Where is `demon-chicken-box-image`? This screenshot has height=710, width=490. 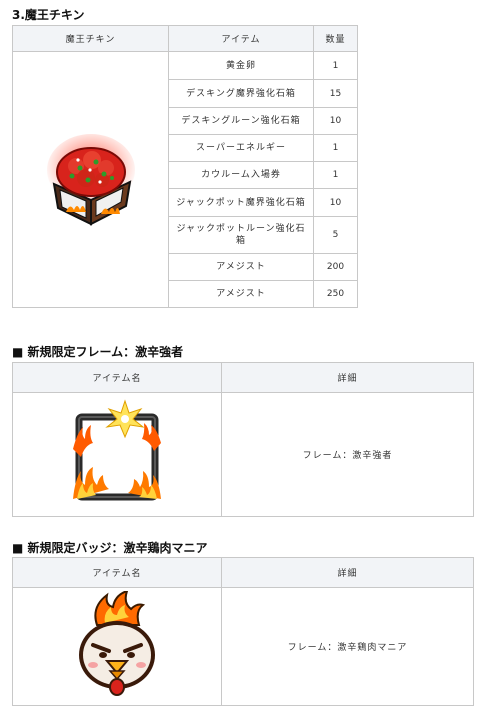
demon-chicken-box-image is located at coordinates (90, 180).